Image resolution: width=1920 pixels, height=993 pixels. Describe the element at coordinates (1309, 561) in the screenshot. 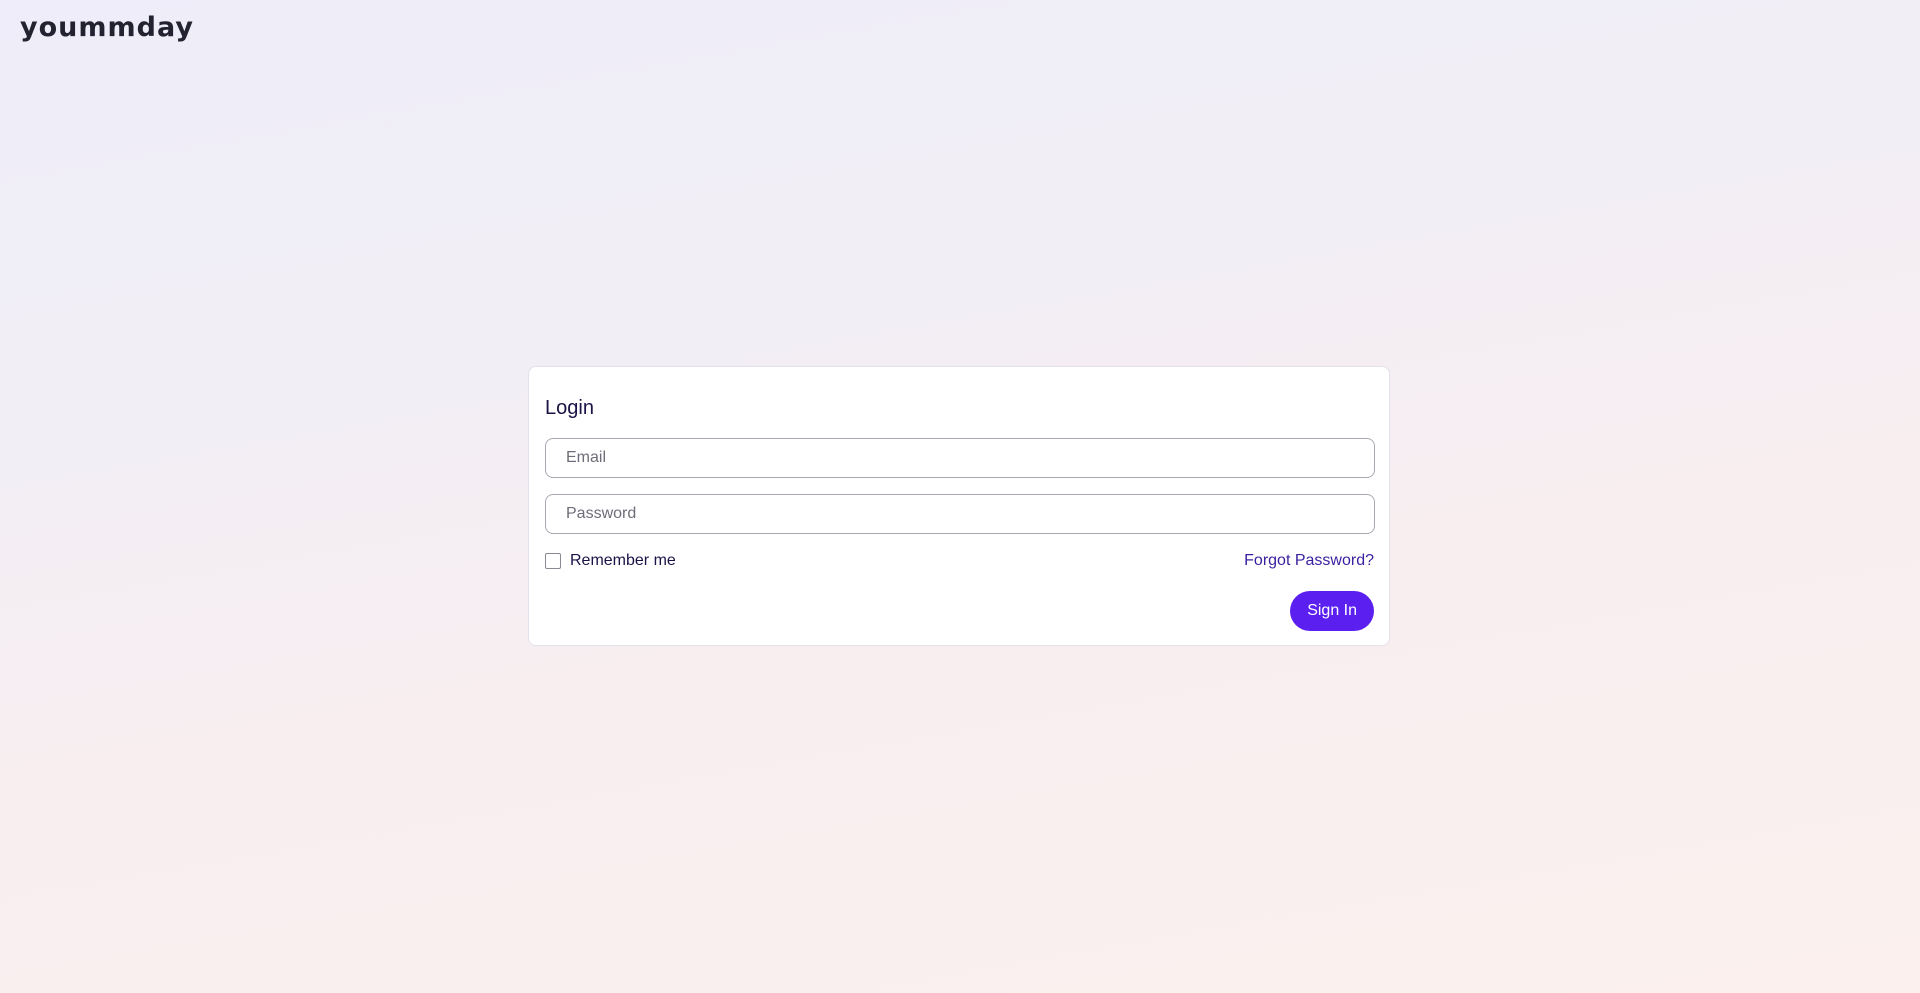

I see `forgot-password-link: Forgot Password?` at that location.